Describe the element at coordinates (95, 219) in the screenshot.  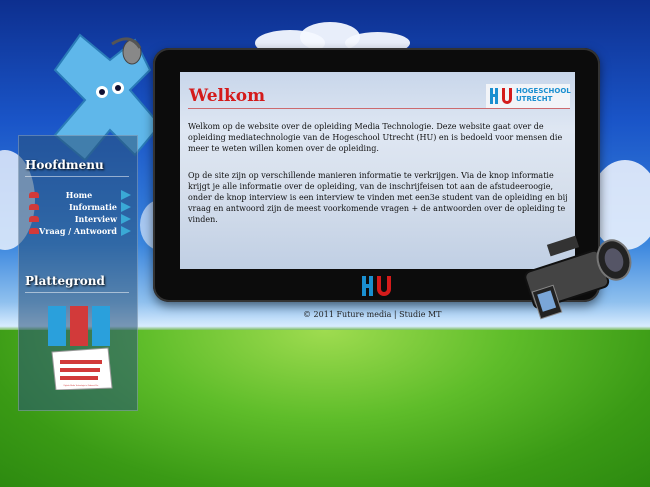
I see `menu-item-label: Interview` at that location.